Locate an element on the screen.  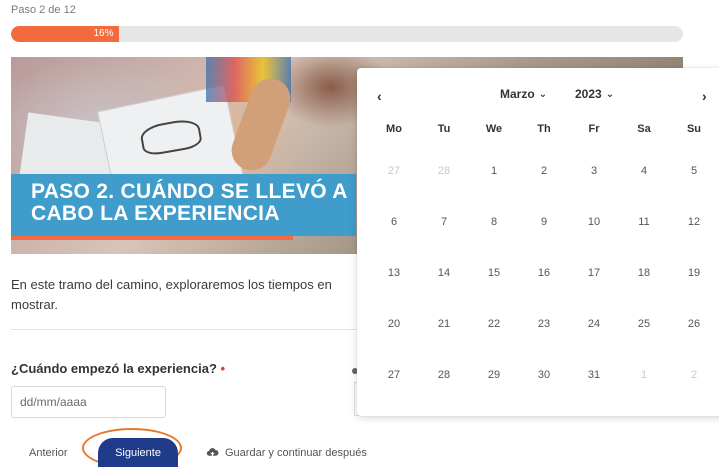
progress-bar-fill: 16% is located at coordinates (65, 34).